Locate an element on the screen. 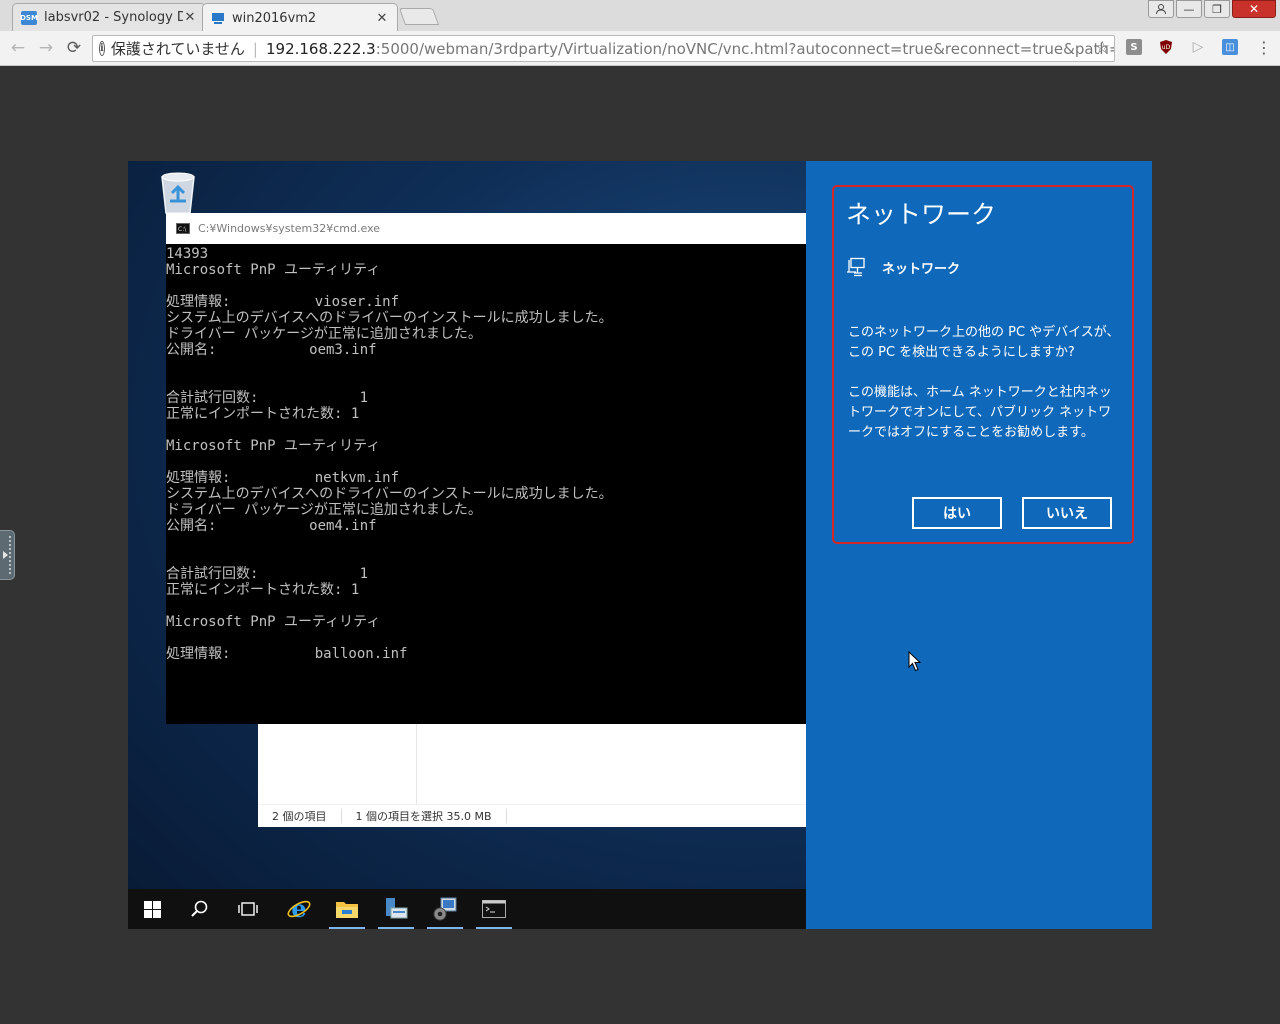 Image resolution: width=1280 pixels, height=1024 pixels. dsm-favicon-icon: DSM is located at coordinates (29, 17).